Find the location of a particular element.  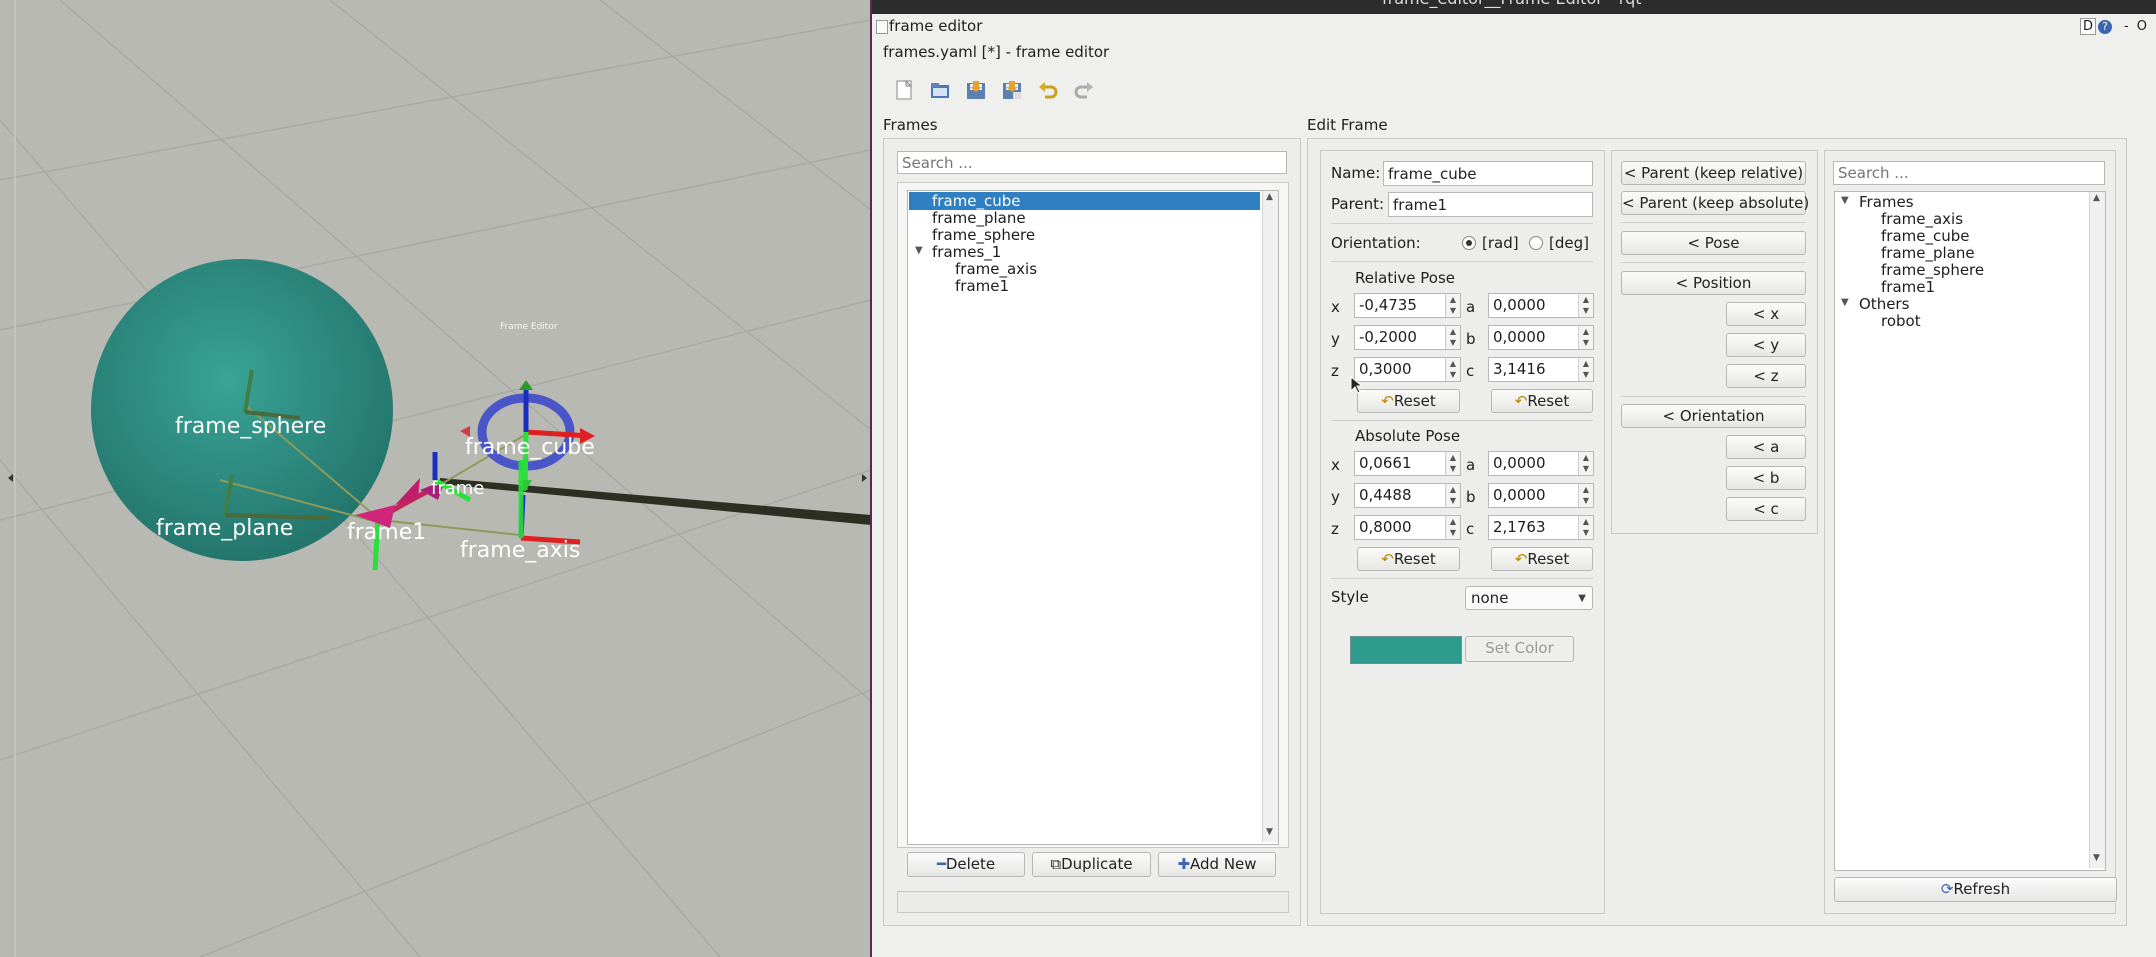

copy-position-button: < Position is located at coordinates (1713, 283).